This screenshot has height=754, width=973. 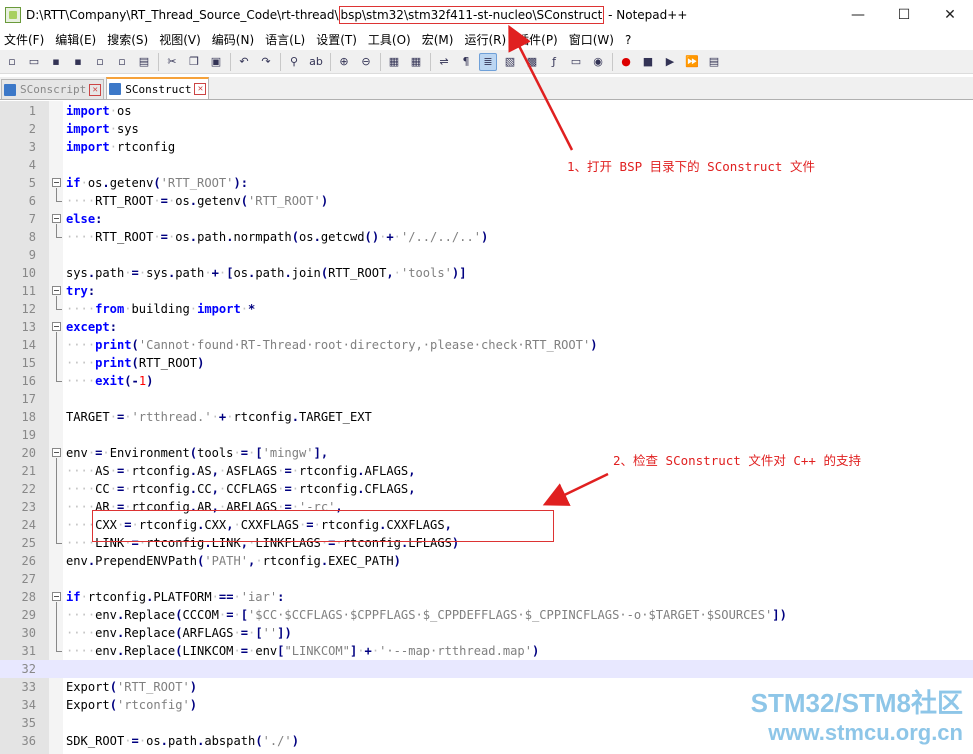 I want to click on code-line: 5 if·os.getenv('RTT_ROOT'):, so click(x=486, y=183).